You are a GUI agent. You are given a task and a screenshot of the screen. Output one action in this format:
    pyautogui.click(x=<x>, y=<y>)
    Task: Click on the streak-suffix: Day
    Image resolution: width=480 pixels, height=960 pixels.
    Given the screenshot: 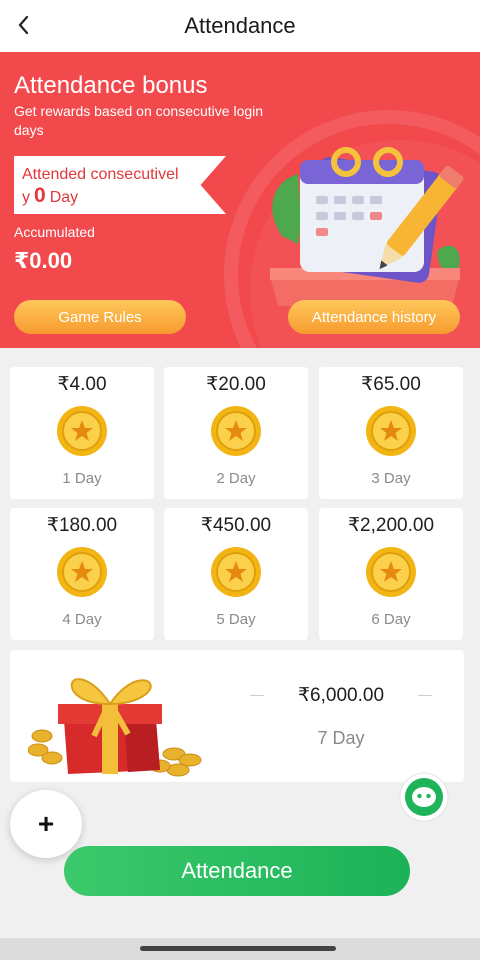 What is the action you would take?
    pyautogui.click(x=64, y=197)
    